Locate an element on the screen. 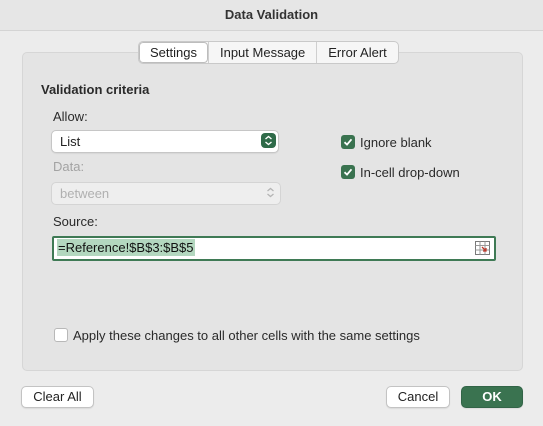 The height and width of the screenshot is (426, 543). source-value: =Reference!$B$3:$B$5 is located at coordinates (126, 247).